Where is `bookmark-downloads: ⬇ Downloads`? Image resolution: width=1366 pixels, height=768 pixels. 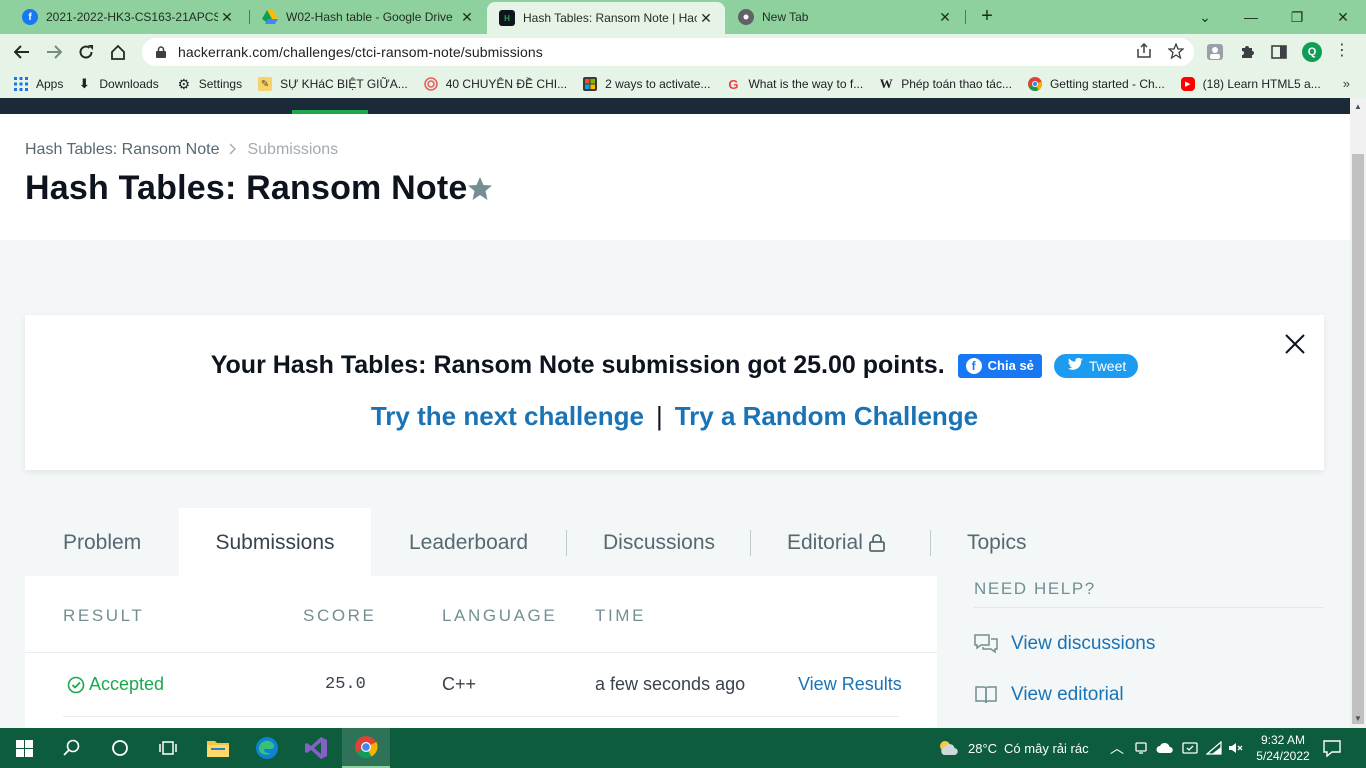 bookmark-downloads: ⬇ Downloads is located at coordinates (118, 83).